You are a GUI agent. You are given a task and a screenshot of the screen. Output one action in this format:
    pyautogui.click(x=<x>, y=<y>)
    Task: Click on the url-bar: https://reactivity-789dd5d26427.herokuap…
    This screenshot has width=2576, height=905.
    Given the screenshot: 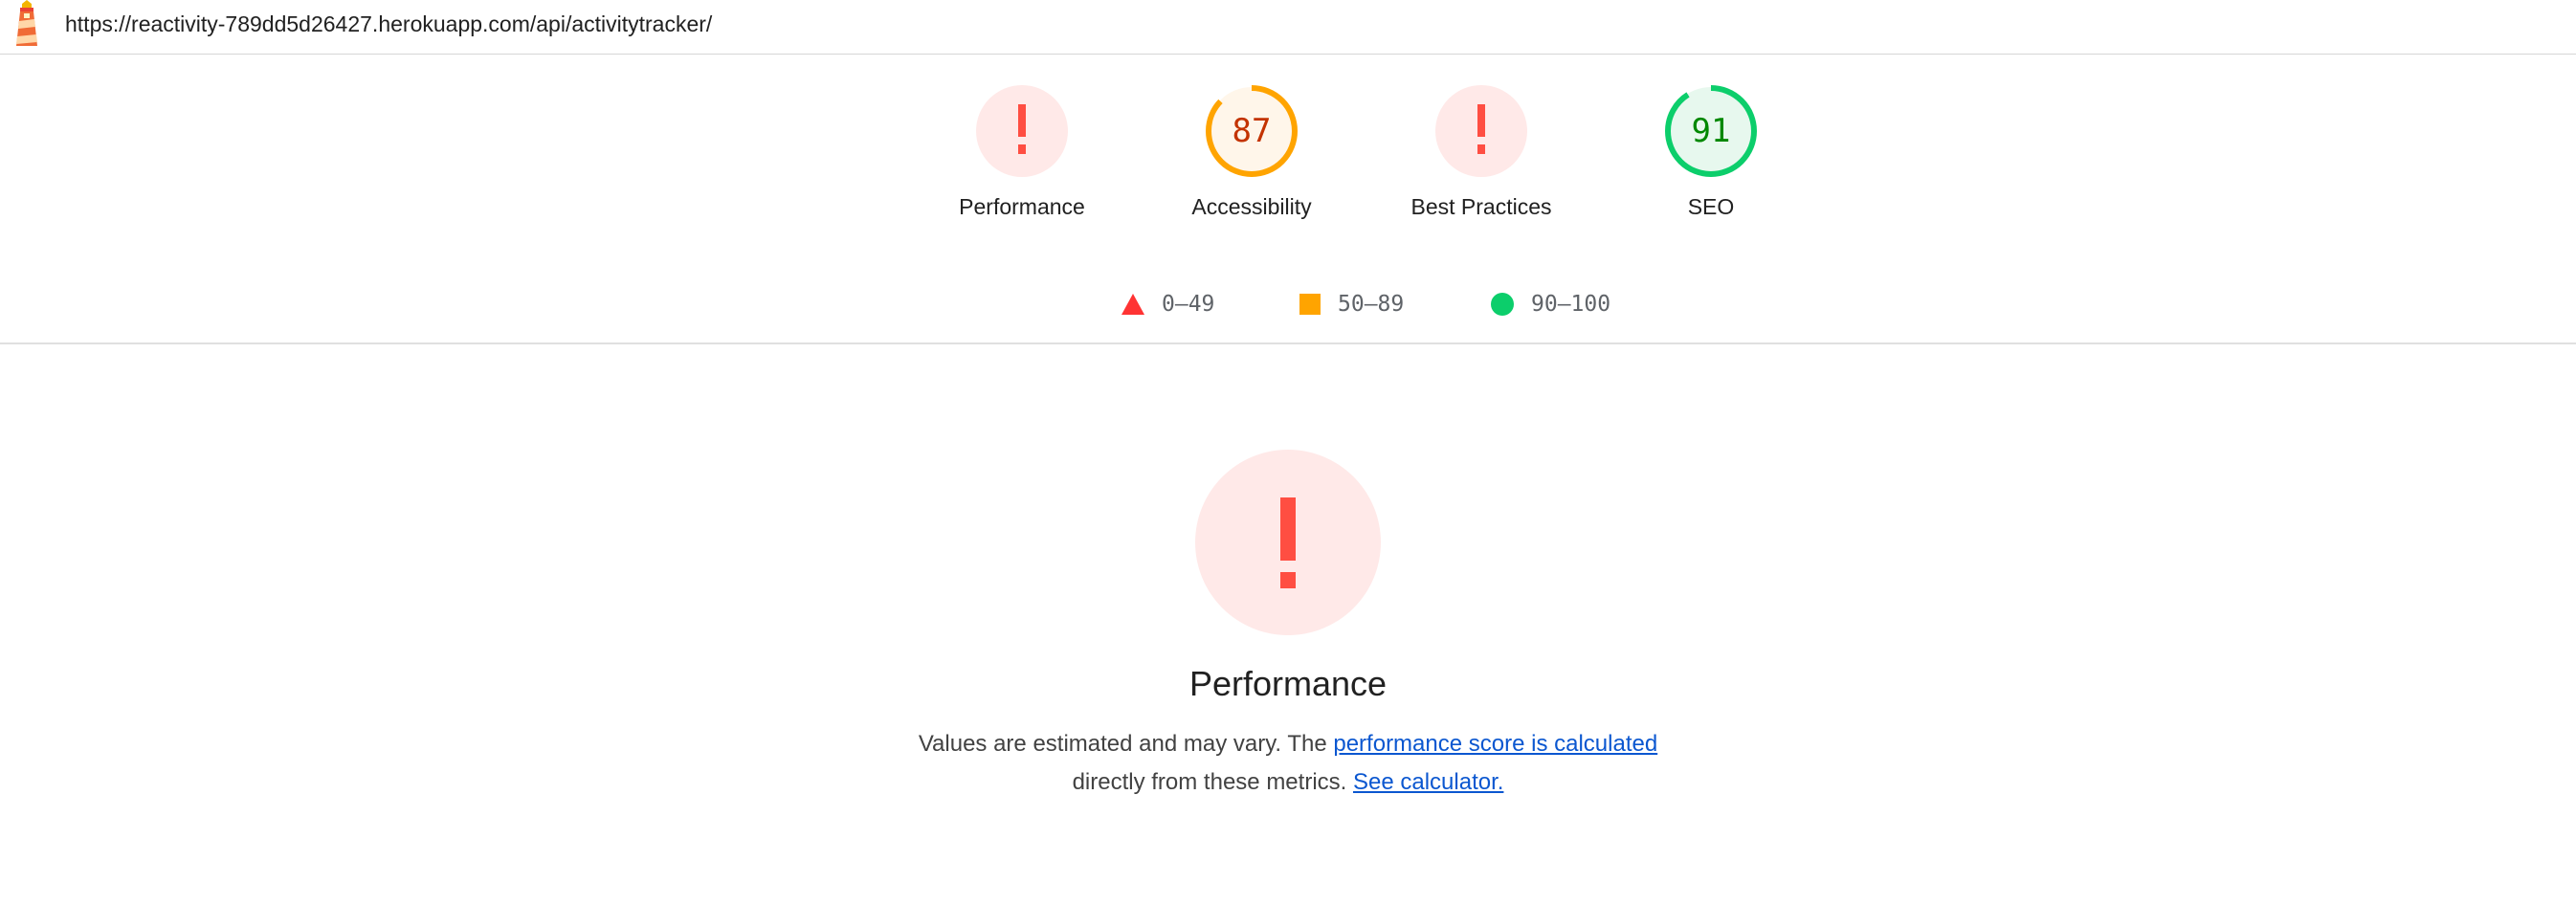 What is the action you would take?
    pyautogui.click(x=1288, y=27)
    